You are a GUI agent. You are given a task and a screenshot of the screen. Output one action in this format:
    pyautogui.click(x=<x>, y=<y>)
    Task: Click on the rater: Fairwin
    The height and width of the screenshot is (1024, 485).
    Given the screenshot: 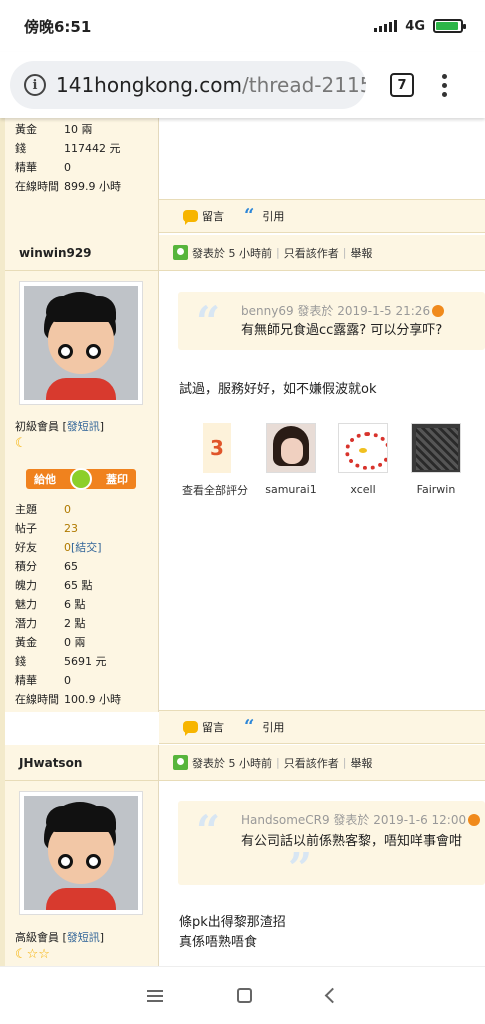 What is the action you would take?
    pyautogui.click(x=436, y=459)
    